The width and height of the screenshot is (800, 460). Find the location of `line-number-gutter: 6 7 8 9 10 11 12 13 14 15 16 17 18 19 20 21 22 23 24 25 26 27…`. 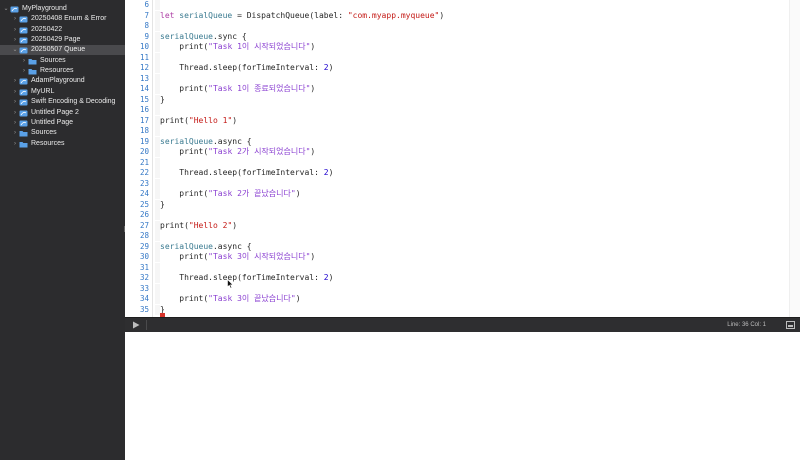

line-number-gutter: 6 7 8 9 10 11 12 13 14 15 16 17 18 19 20 21 22 23 24 25 26 27… is located at coordinates (139, 158).